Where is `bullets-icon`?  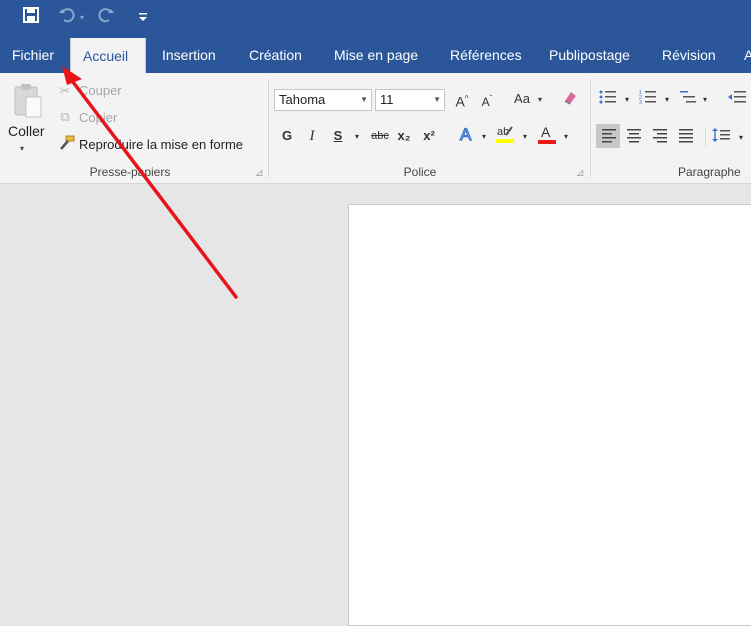 bullets-icon is located at coordinates (608, 100).